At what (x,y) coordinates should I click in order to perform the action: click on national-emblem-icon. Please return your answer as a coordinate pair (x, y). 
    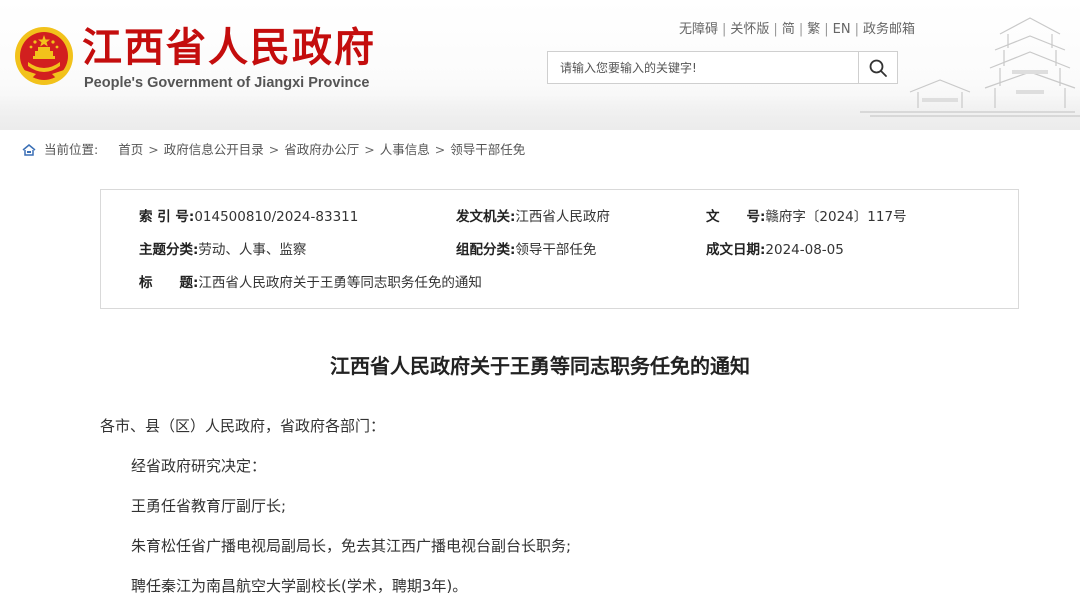
    Looking at the image, I should click on (44, 56).